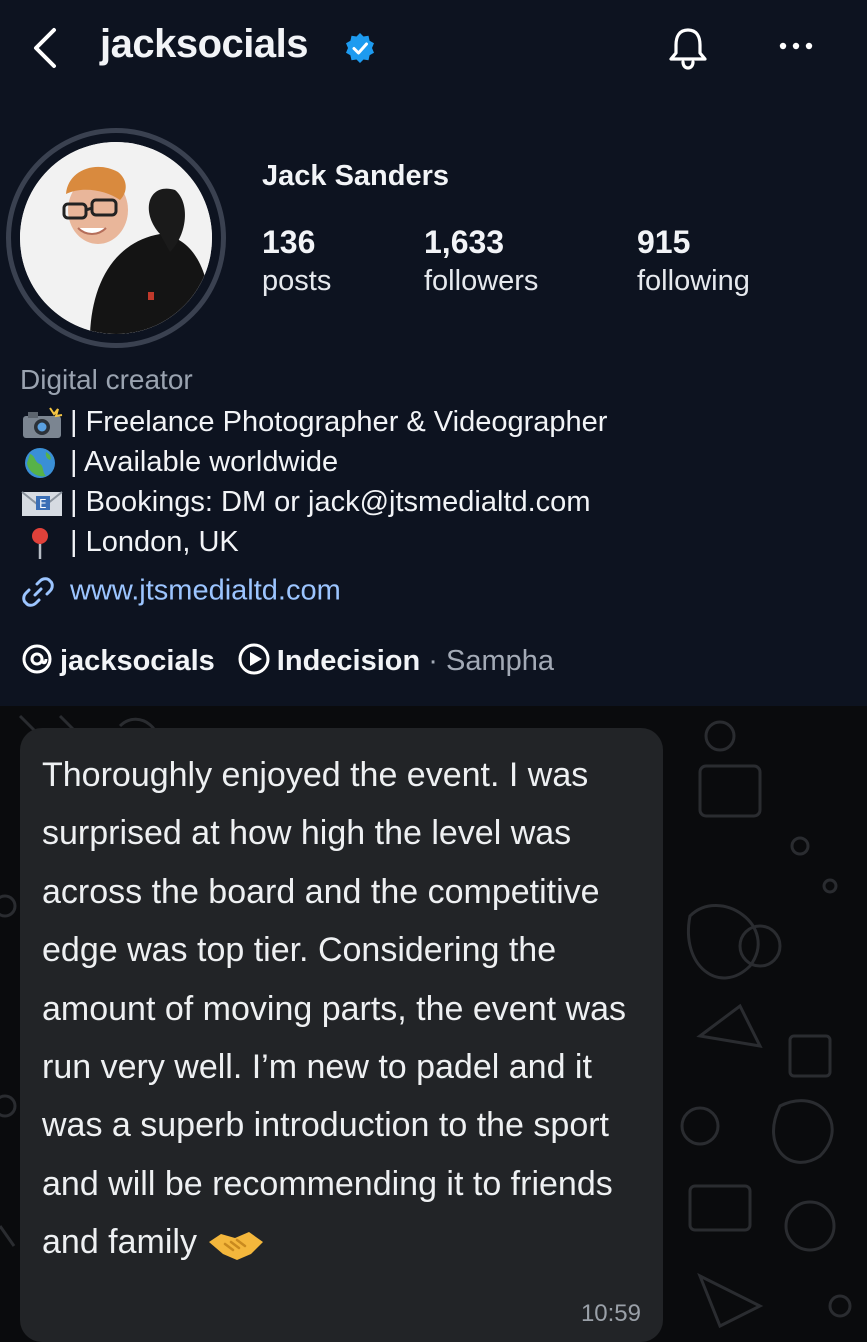 The height and width of the screenshot is (1342, 867). I want to click on stat-value: 136, so click(289, 242).